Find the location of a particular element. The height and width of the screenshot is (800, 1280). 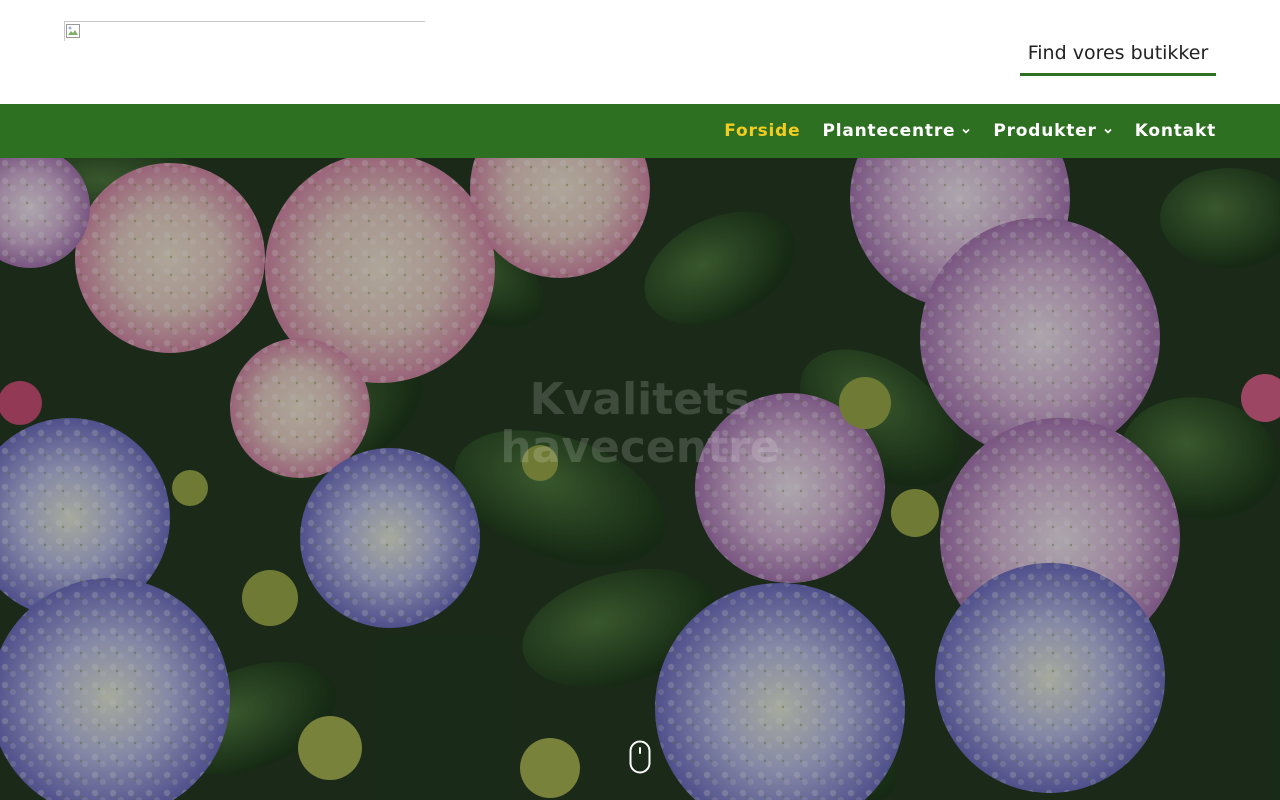

nav-item-kontakt: Kontakt is located at coordinates (1175, 131).